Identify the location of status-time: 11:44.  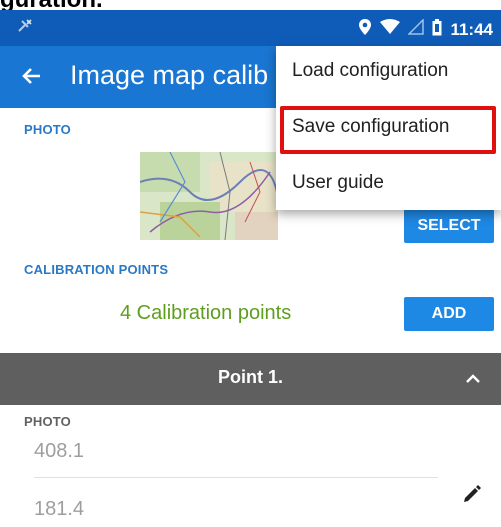
(471, 29).